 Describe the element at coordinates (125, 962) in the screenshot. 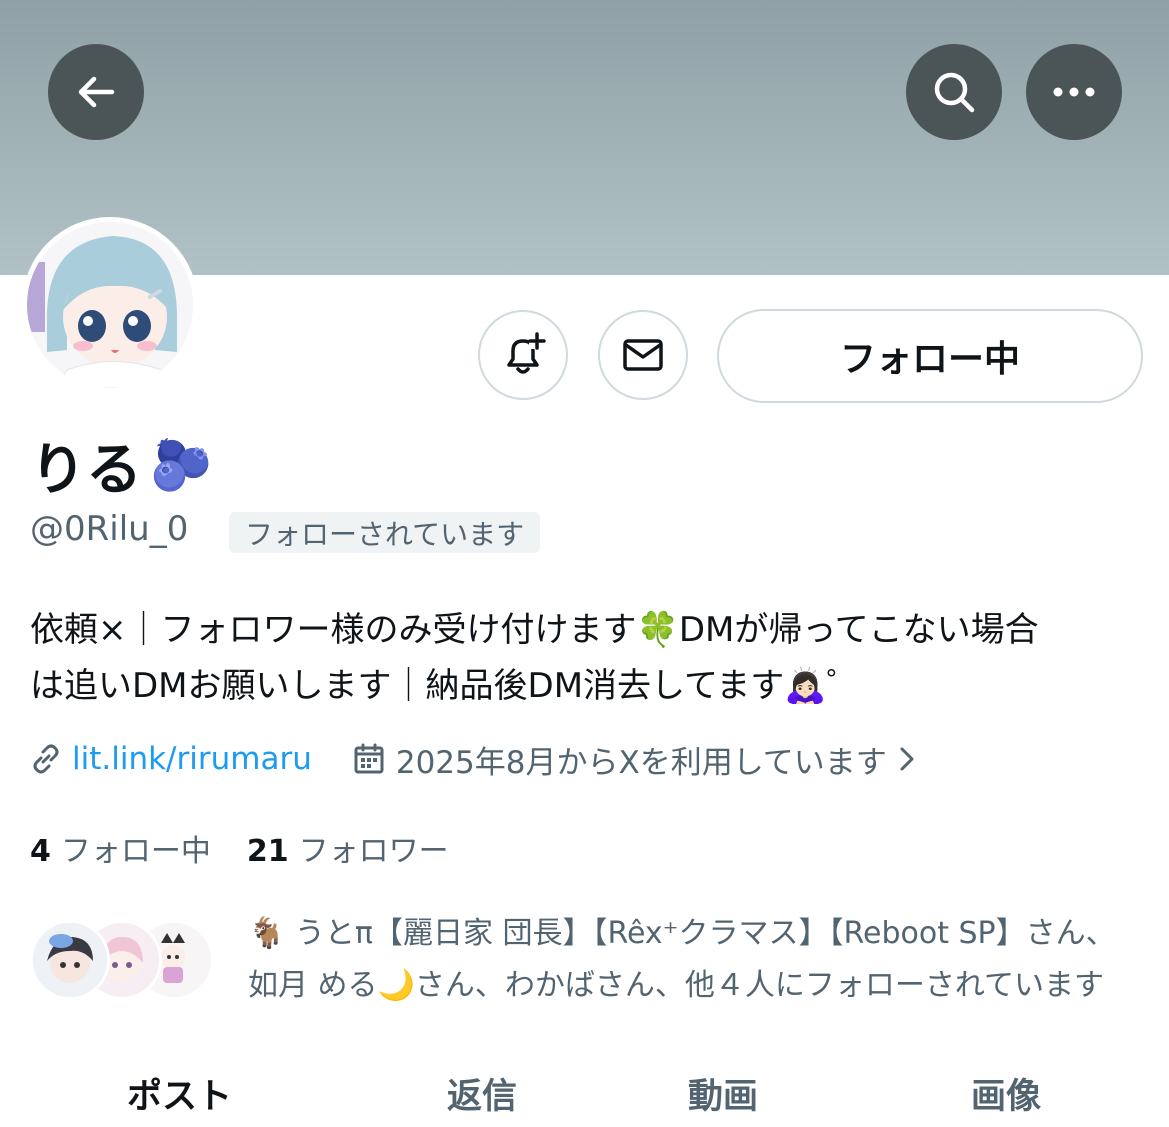

I see `followers-you-know-avatars` at that location.